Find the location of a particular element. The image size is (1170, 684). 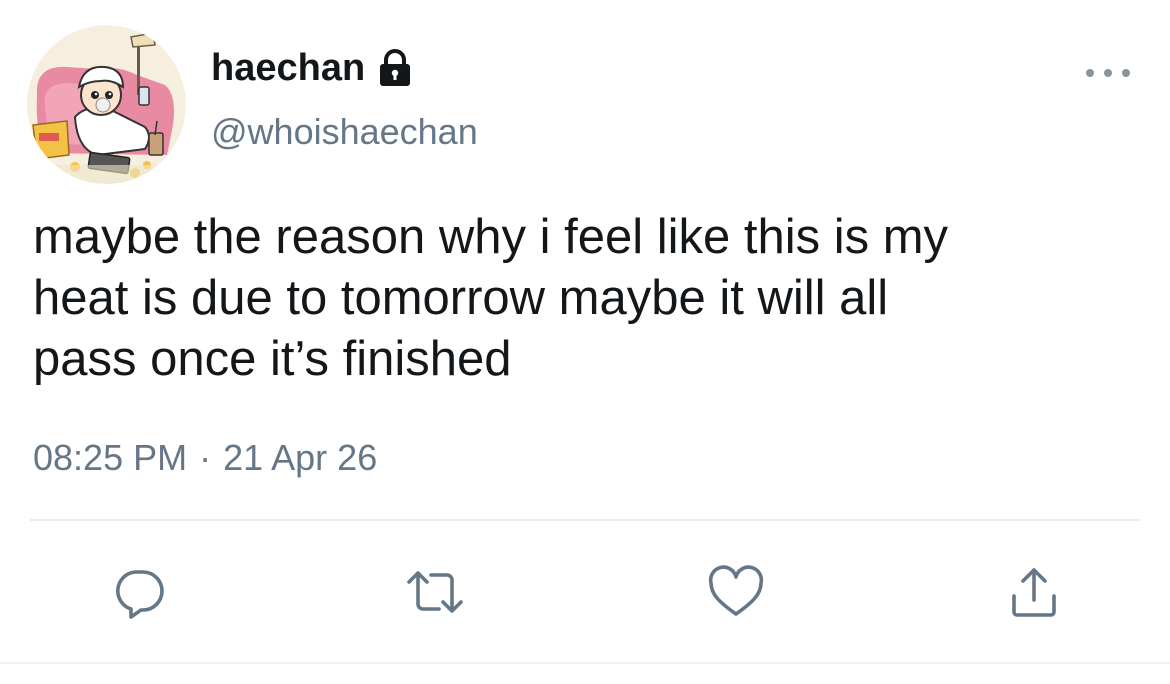

reply-icon is located at coordinates (140, 594).